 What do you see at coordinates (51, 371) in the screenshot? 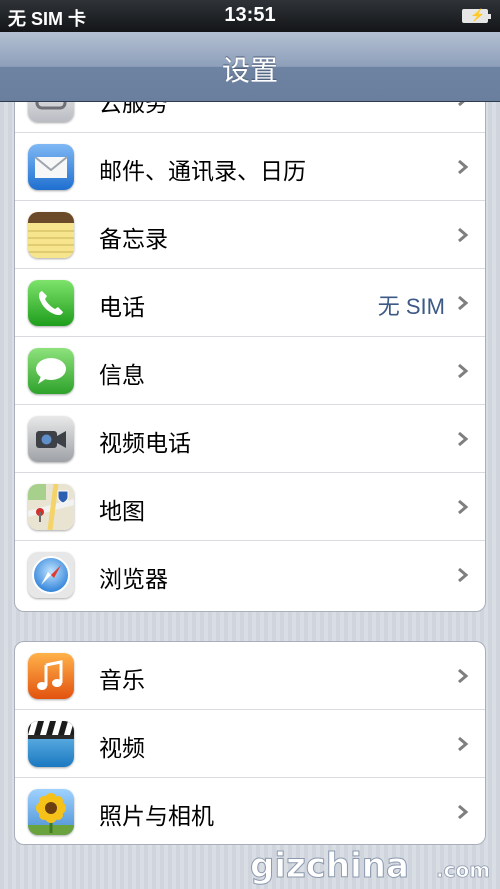
I see `messages-icon` at bounding box center [51, 371].